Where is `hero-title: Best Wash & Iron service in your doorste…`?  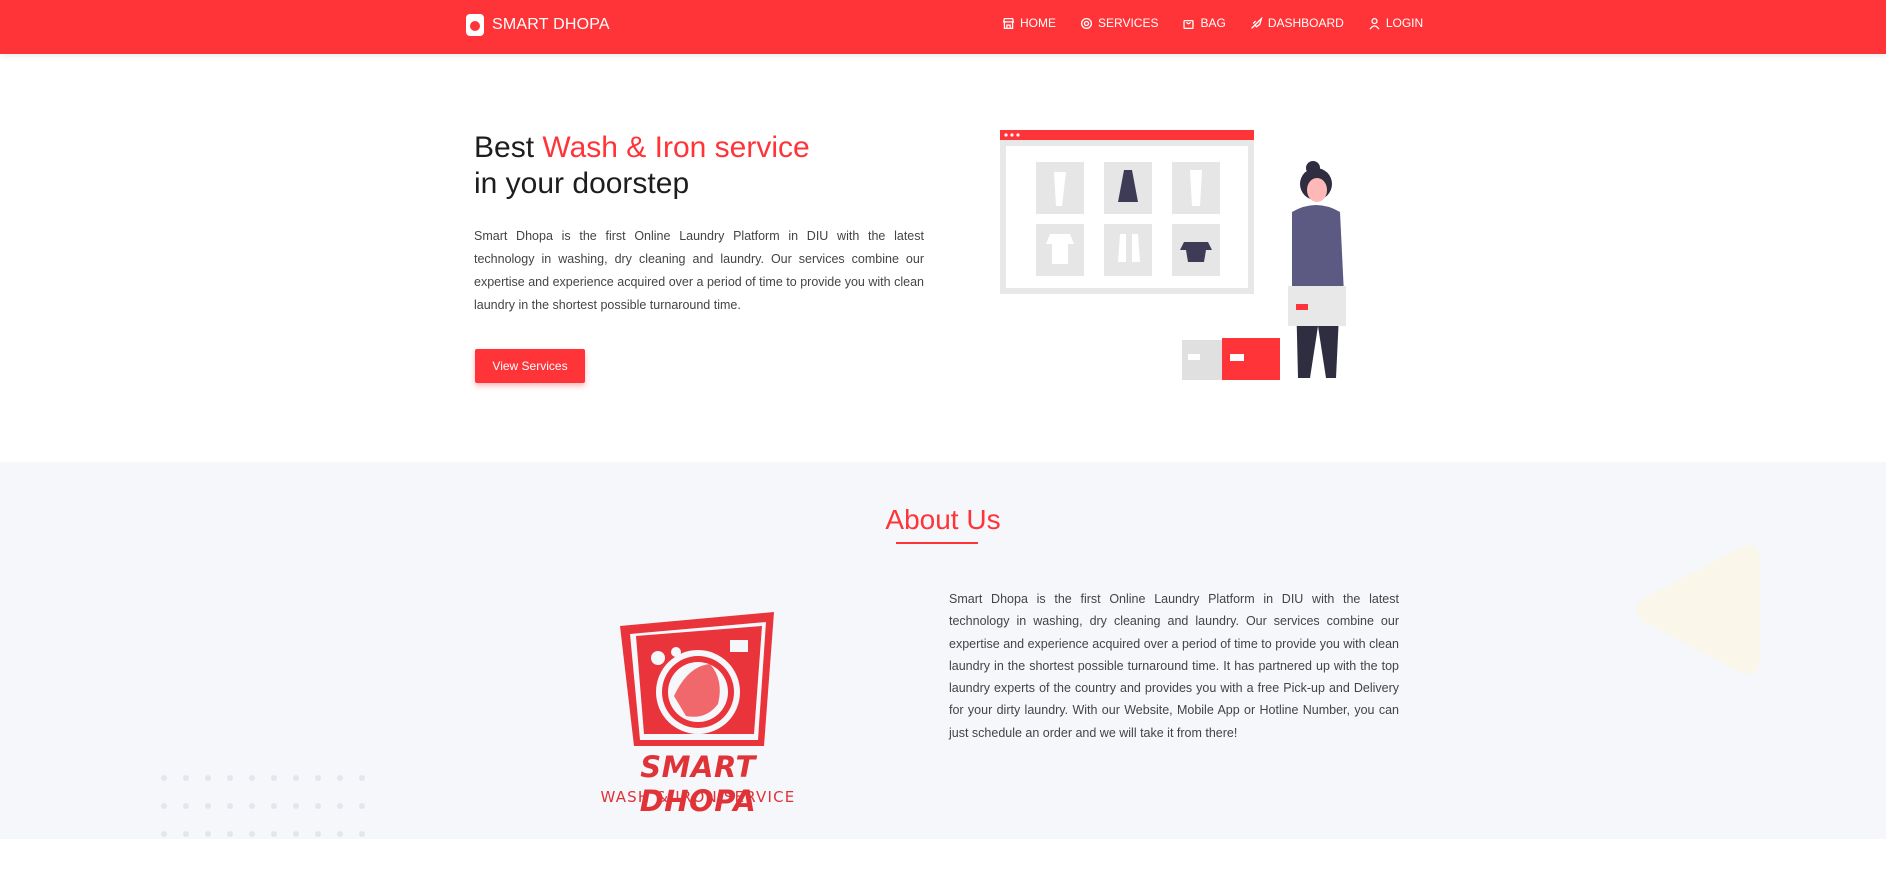
hero-title: Best Wash & Iron service in your doorste… is located at coordinates (642, 166).